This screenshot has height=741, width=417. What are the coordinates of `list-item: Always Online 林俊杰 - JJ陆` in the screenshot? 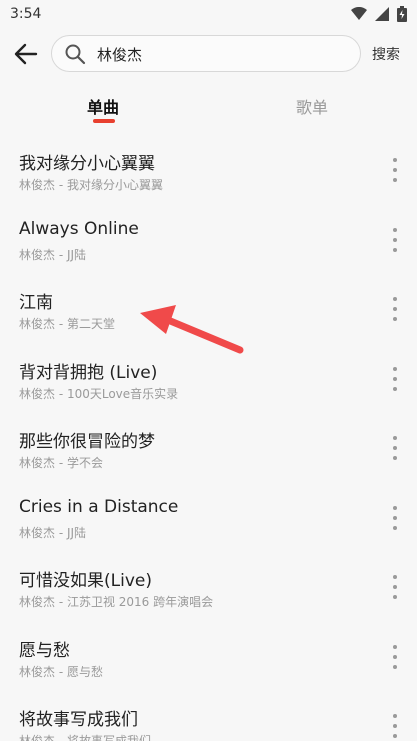 It's located at (208, 240).